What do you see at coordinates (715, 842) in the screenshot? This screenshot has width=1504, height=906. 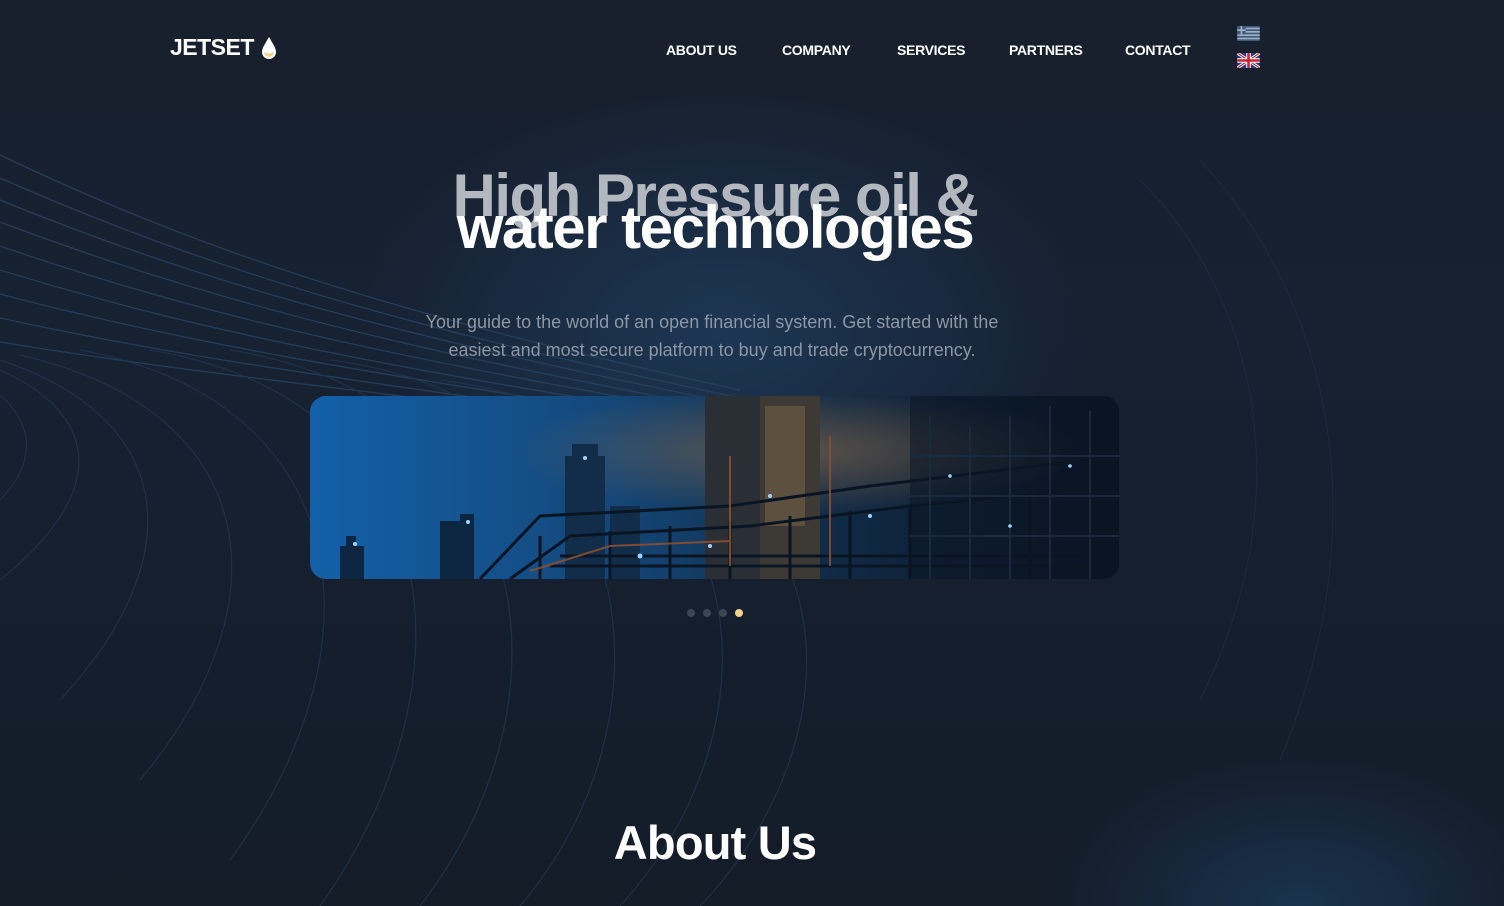 I see `about-us-heading: About Us` at bounding box center [715, 842].